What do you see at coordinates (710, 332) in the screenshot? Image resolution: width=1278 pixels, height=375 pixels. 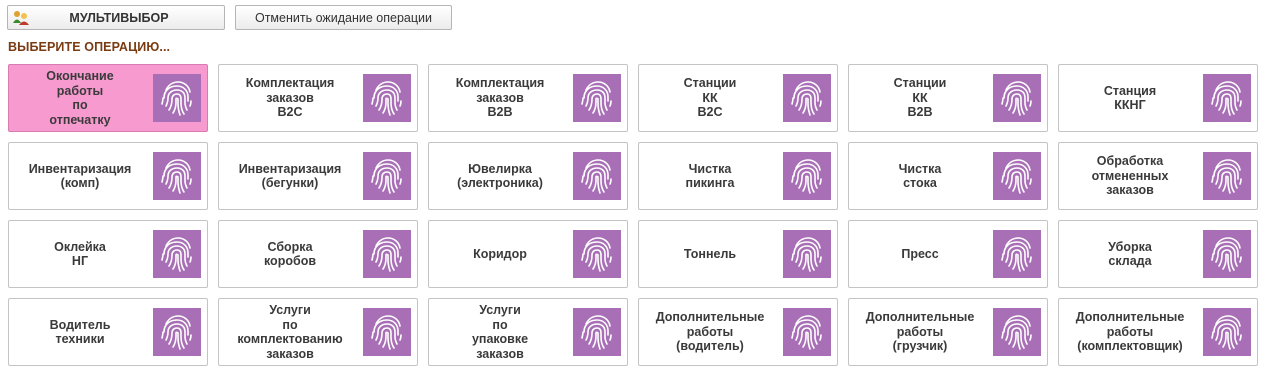 I see `operation-label: Дополнительные работы (водитель)` at bounding box center [710, 332].